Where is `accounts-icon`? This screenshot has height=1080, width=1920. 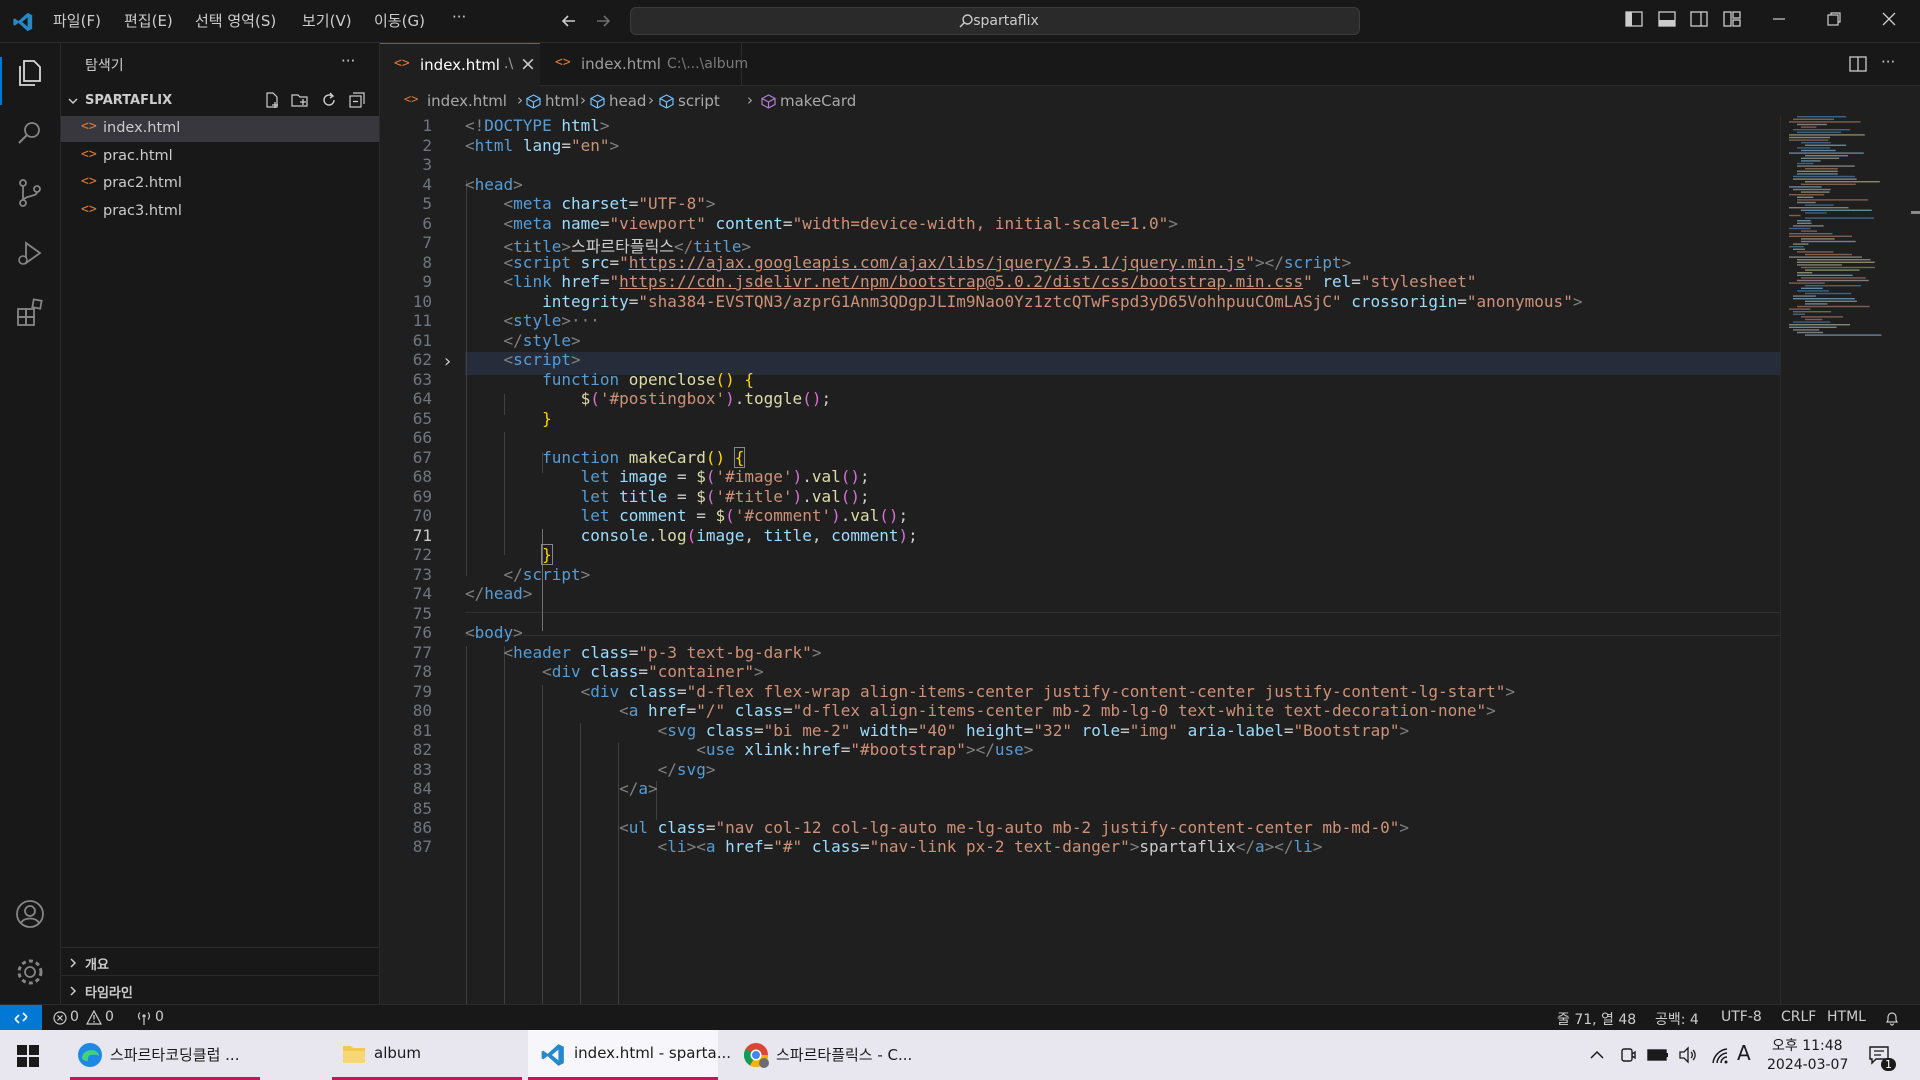
accounts-icon is located at coordinates (30, 914).